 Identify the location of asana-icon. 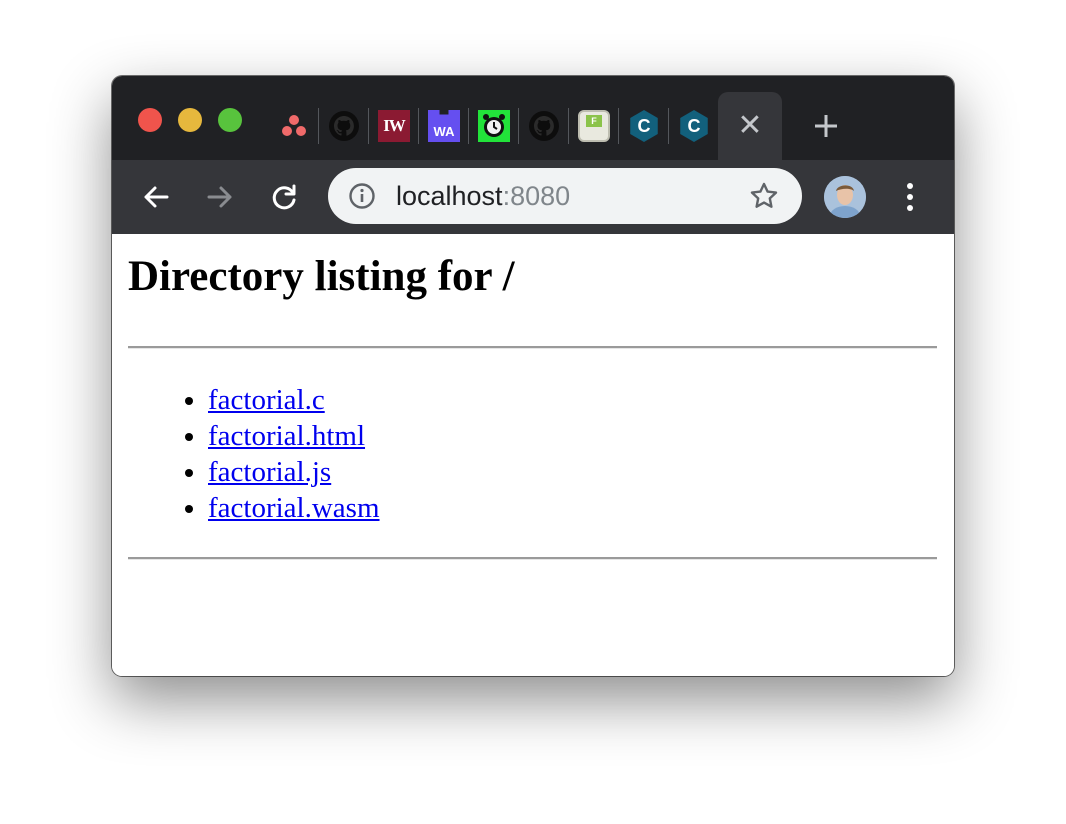
(294, 125).